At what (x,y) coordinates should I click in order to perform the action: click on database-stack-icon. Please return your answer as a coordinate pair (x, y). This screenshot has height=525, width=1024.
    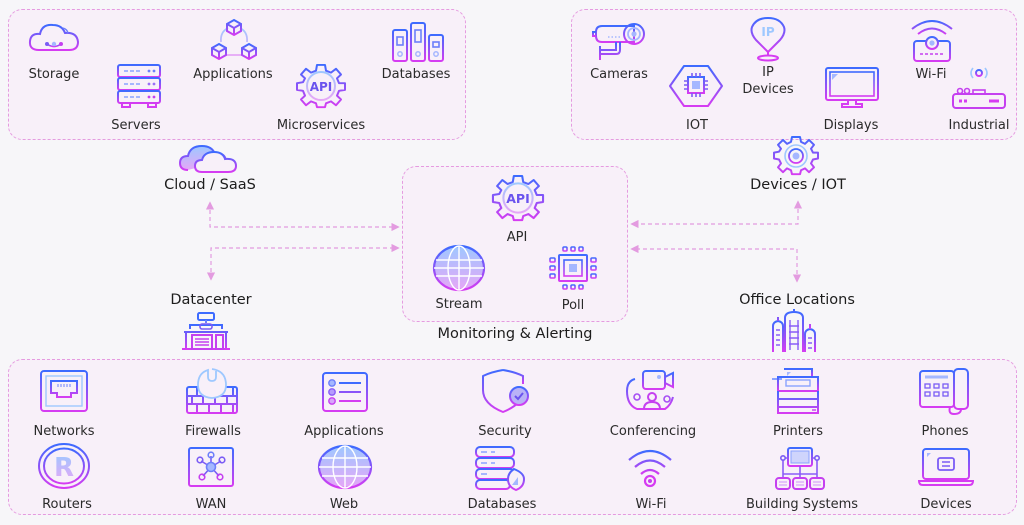
    Looking at the image, I should click on (418, 42).